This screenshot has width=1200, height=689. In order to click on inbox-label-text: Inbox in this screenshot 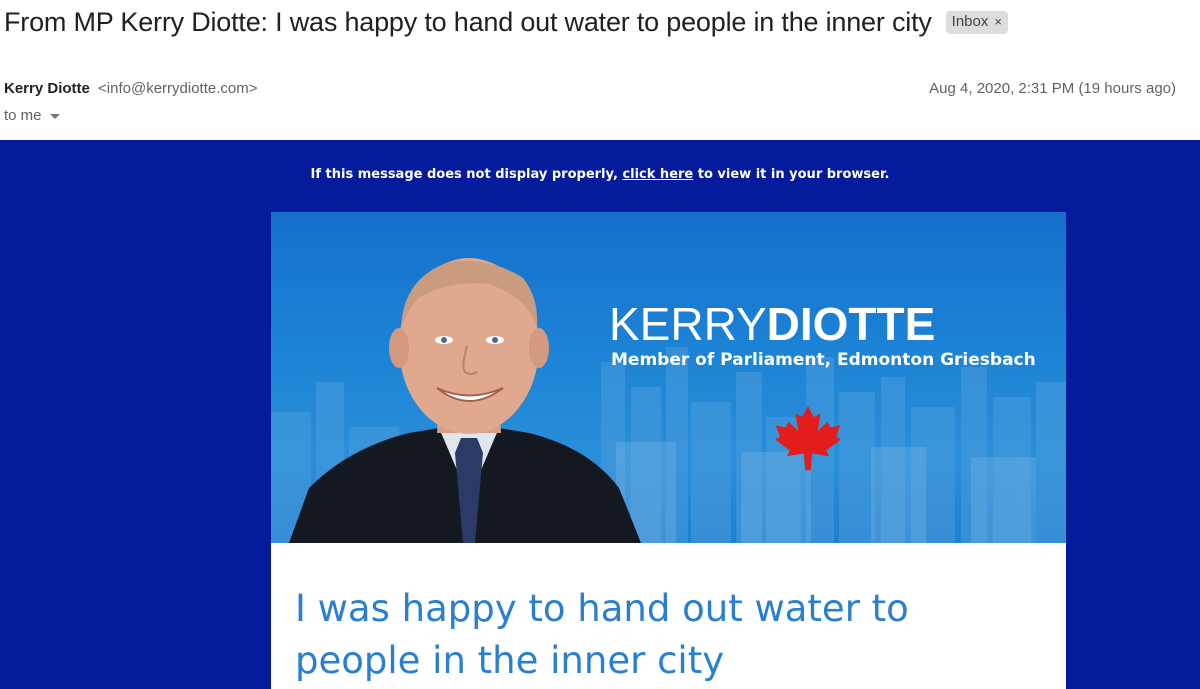, I will do `click(970, 21)`.